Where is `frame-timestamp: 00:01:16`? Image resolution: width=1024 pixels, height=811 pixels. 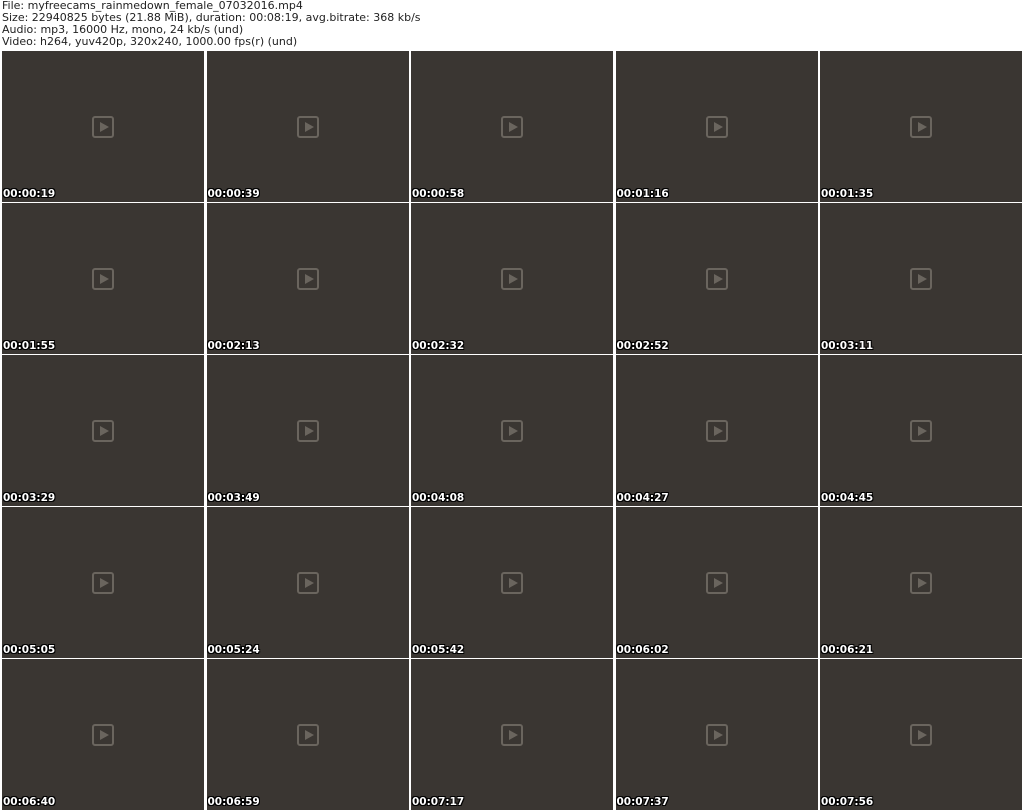
frame-timestamp: 00:01:16 is located at coordinates (642, 194).